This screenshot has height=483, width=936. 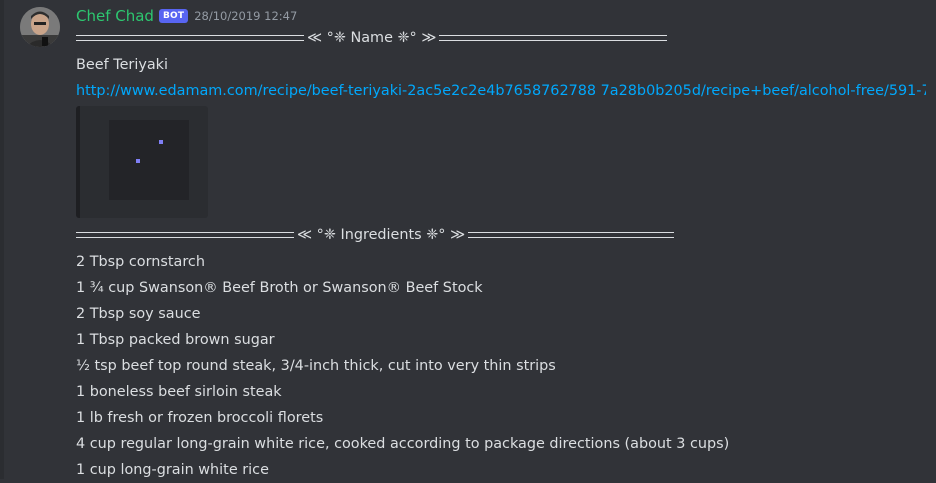 I want to click on list-item: 2 Tbsp soy sauce, so click(x=138, y=314).